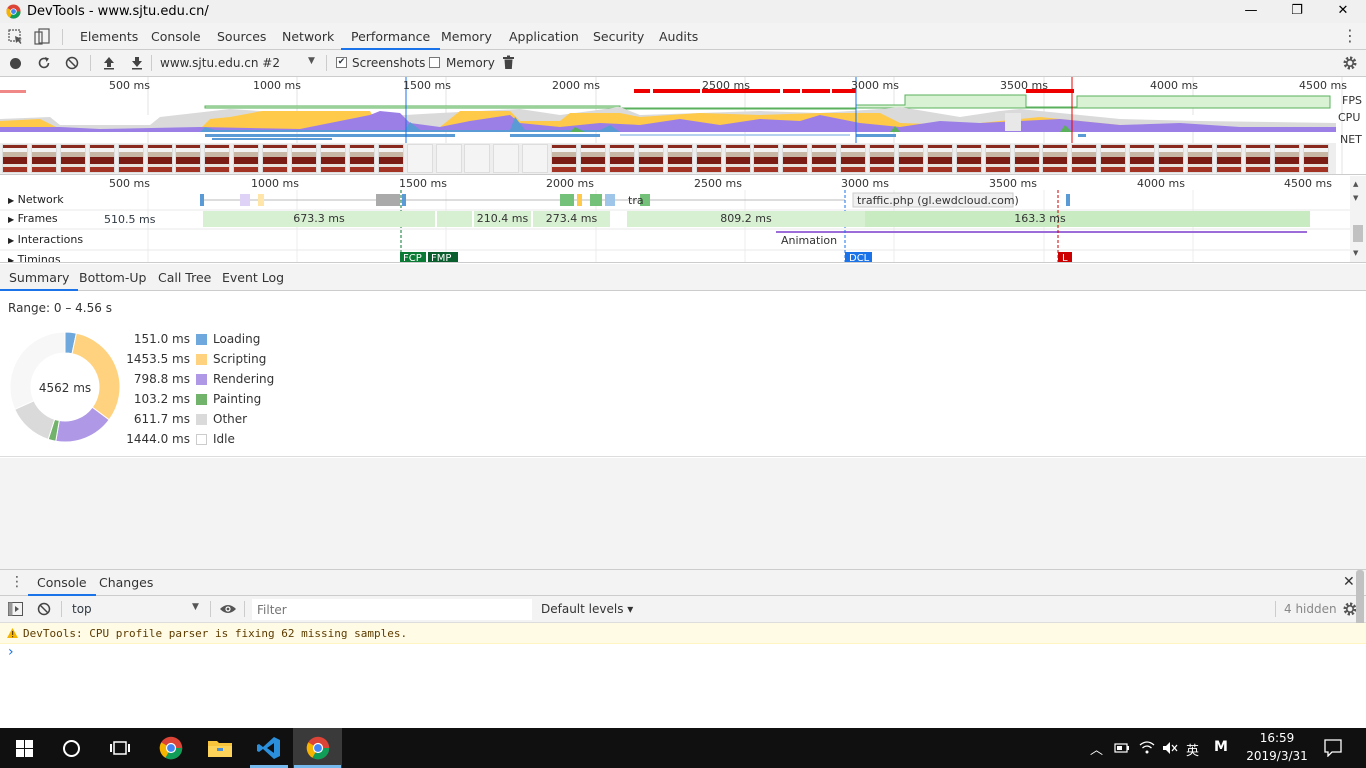 This screenshot has width=1366, height=768. I want to click on scroll-up-icon: ▲, so click(1355, 184).